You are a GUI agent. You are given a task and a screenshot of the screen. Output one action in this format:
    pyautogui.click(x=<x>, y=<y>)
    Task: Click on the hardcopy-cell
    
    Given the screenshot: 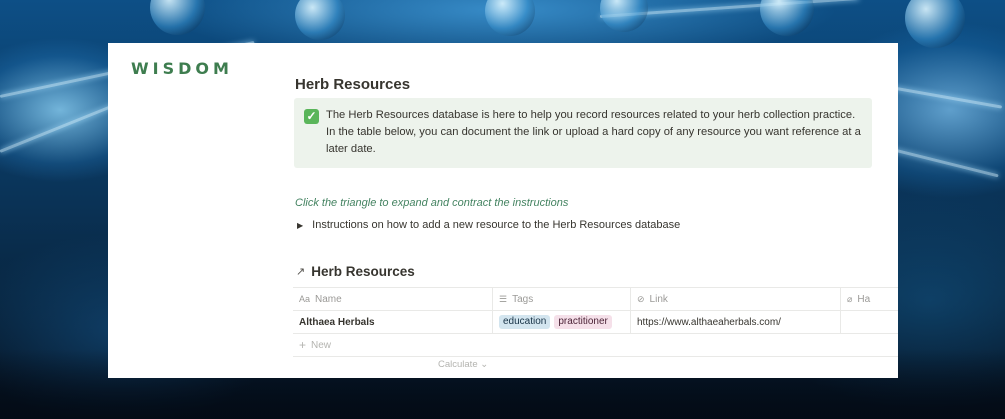 What is the action you would take?
    pyautogui.click(x=869, y=322)
    